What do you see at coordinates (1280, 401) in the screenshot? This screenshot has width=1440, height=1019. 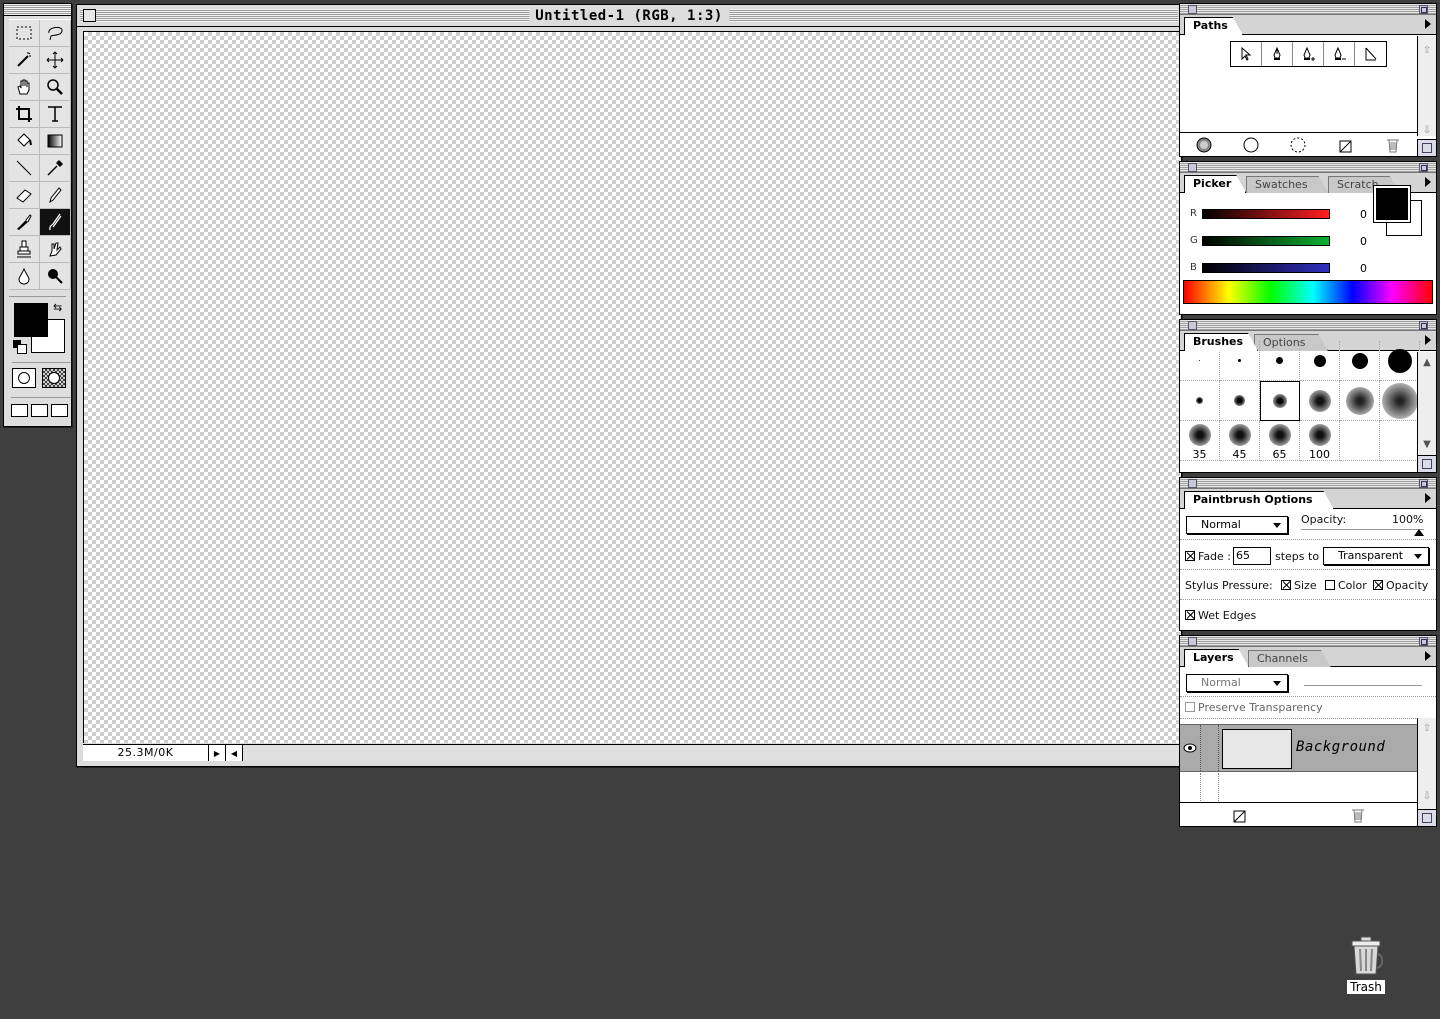 I see `brush-soft-13-selected` at bounding box center [1280, 401].